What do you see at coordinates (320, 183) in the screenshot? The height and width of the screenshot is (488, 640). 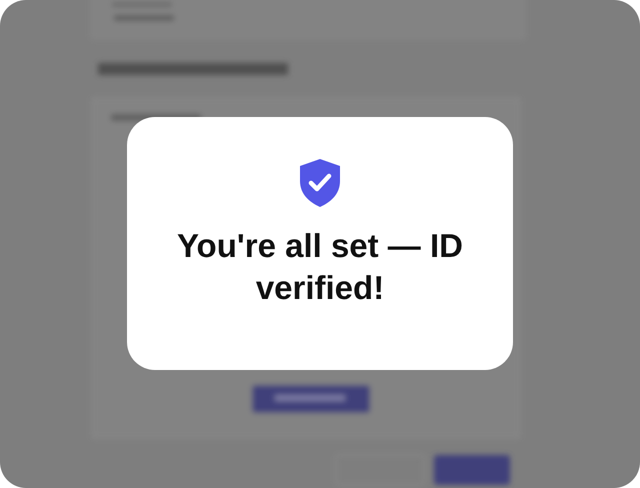 I see `shield-check-icon` at bounding box center [320, 183].